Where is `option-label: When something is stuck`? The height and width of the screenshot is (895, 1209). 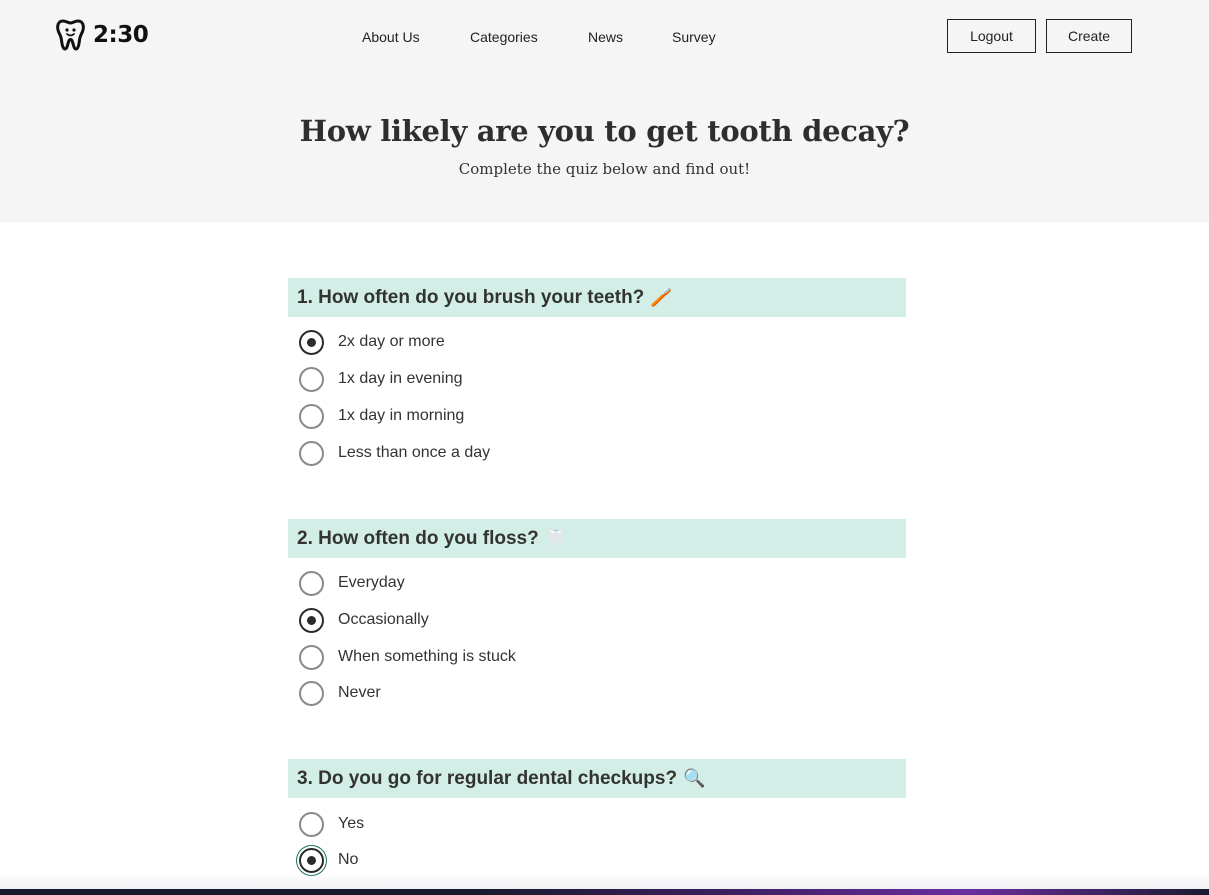 option-label: When something is stuck is located at coordinates (427, 656).